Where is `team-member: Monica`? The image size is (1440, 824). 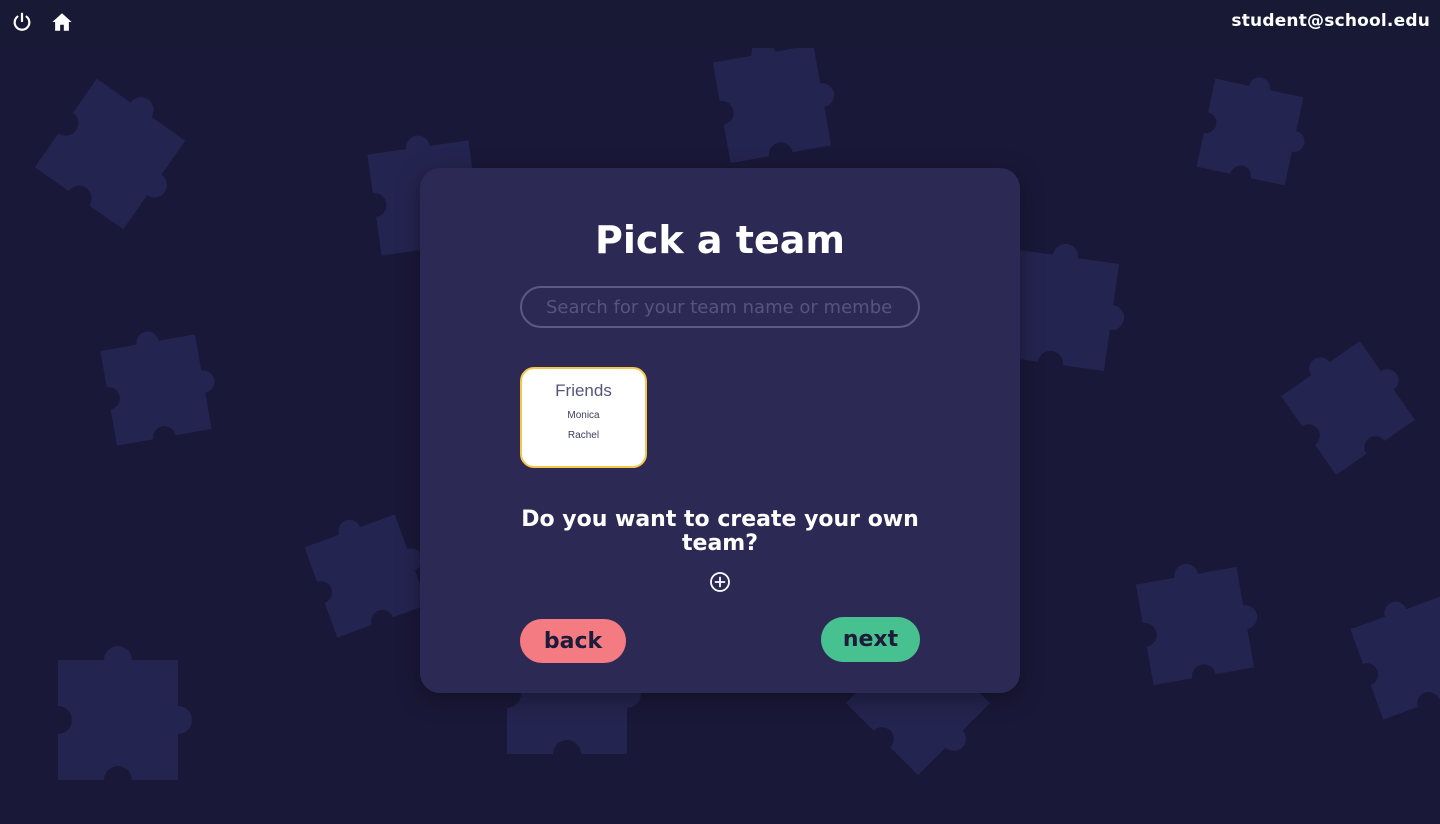
team-member: Monica is located at coordinates (583, 415).